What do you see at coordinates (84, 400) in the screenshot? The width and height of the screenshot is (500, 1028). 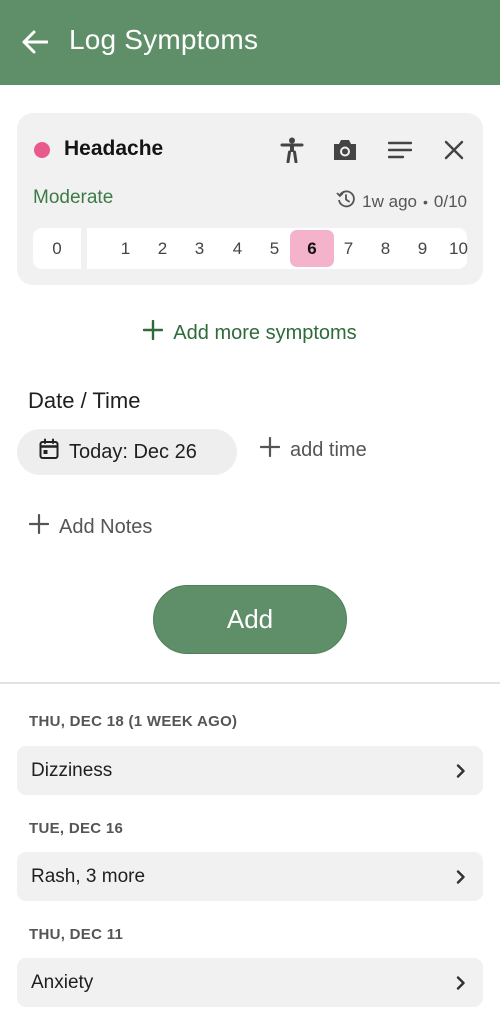 I see `date-time-heading: Date / Time` at bounding box center [84, 400].